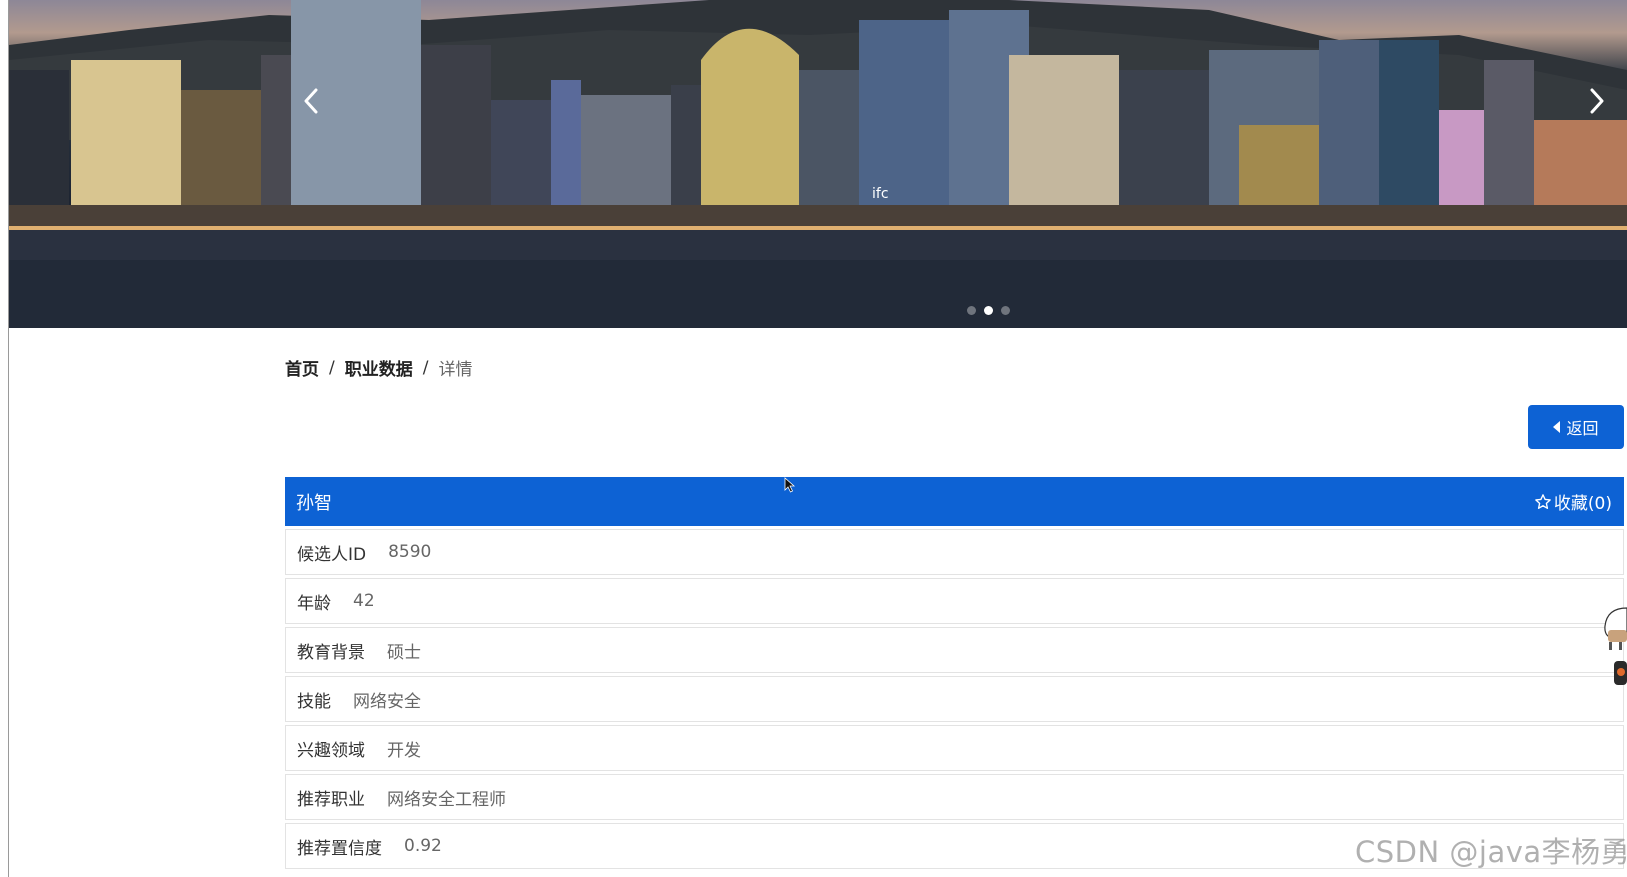  I want to click on favorite-button: 收藏(0), so click(1573, 501).